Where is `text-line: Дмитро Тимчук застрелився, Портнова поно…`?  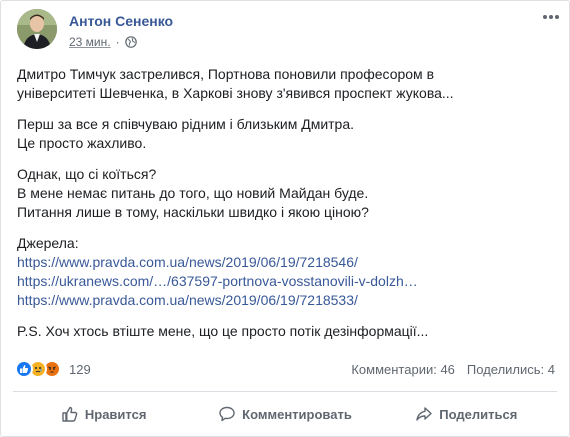
text-line: Дмитро Тимчук застрелився, Портнова поно… is located at coordinates (226, 74).